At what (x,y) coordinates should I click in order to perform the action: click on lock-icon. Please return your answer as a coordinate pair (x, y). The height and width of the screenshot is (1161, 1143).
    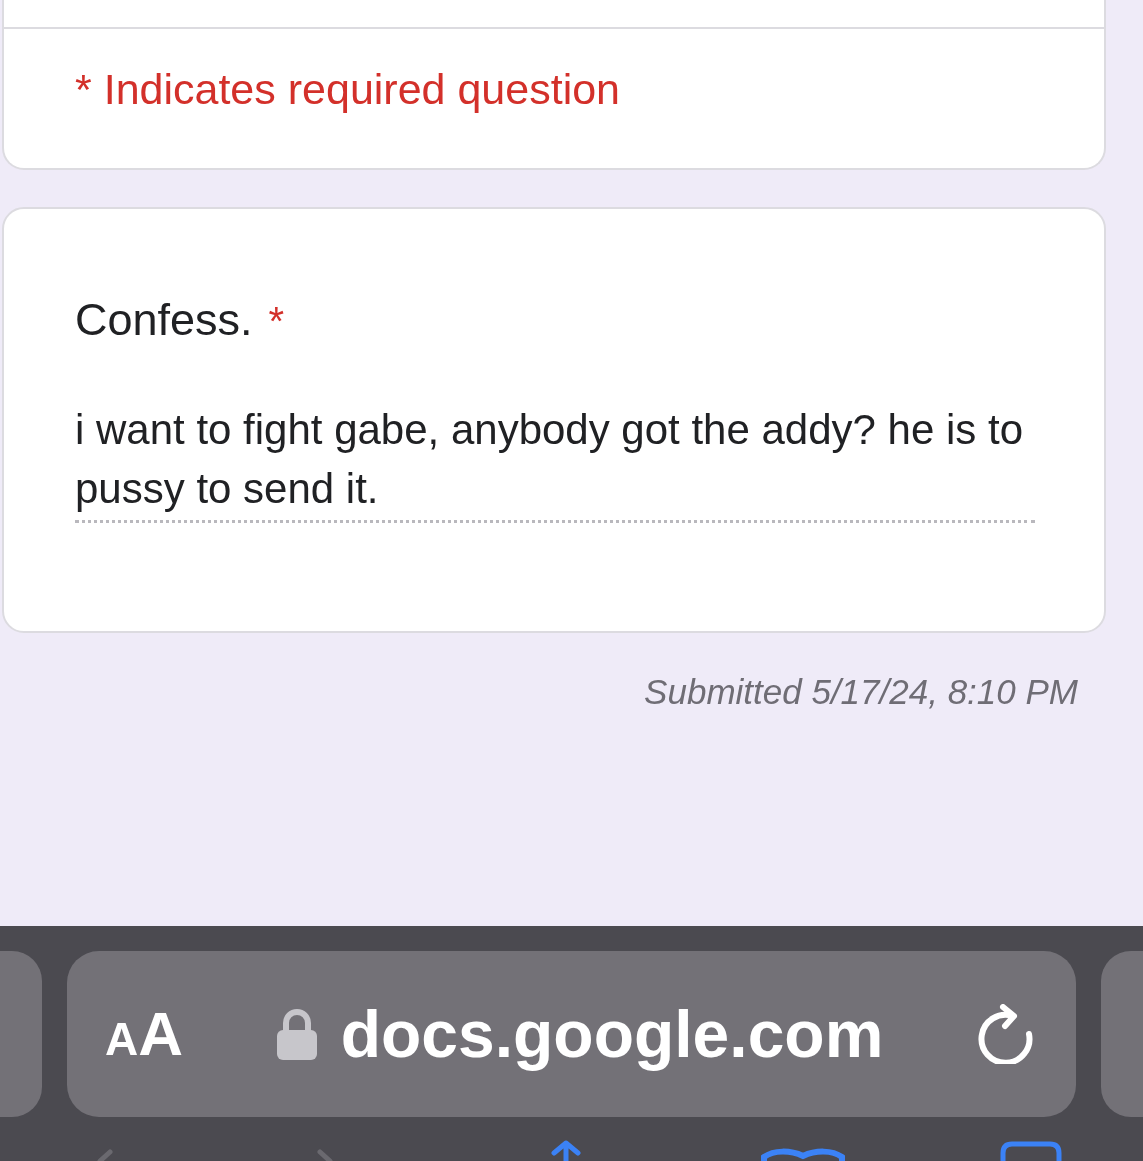
    Looking at the image, I should click on (296, 1034).